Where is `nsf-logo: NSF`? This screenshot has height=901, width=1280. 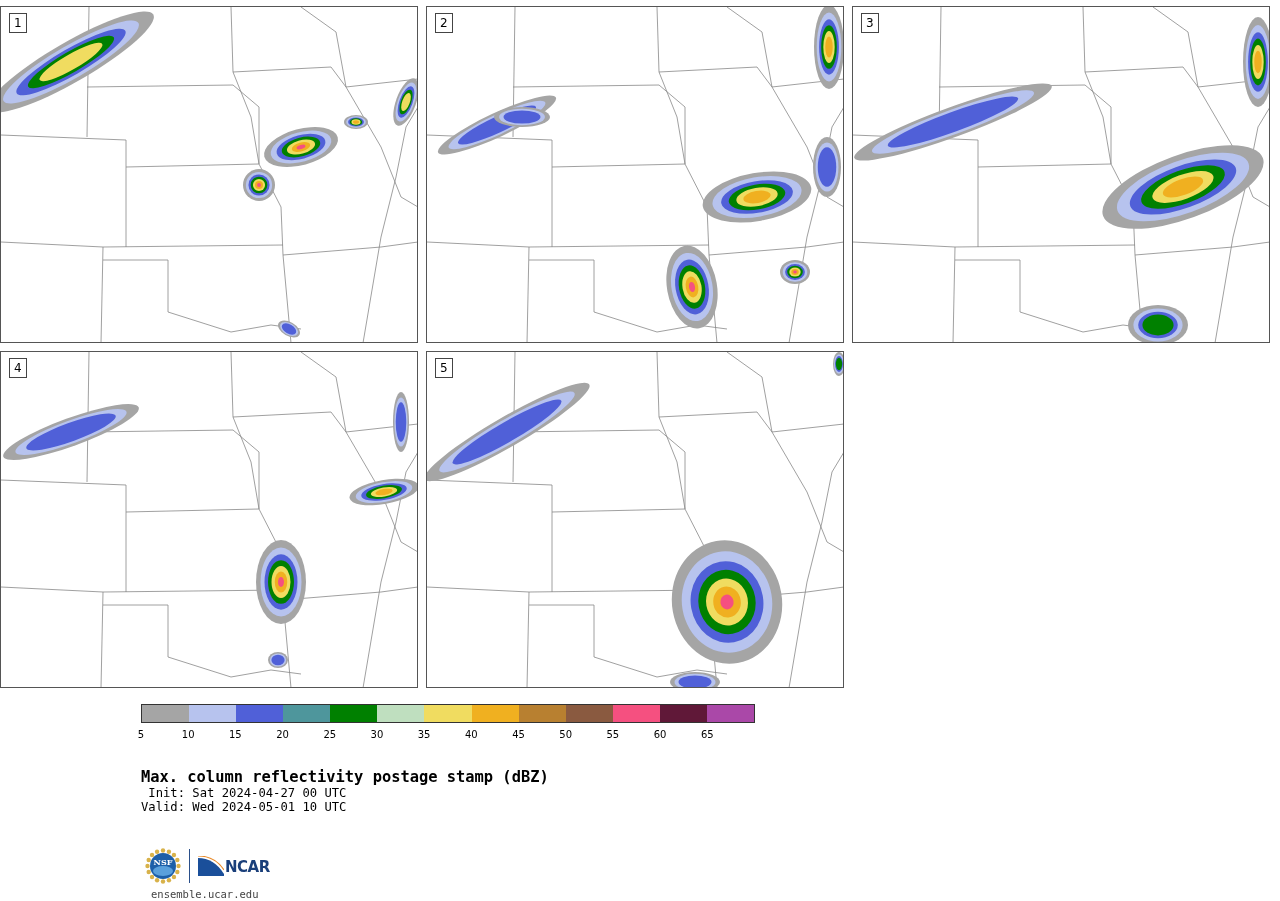
nsf-logo: NSF is located at coordinates (163, 866).